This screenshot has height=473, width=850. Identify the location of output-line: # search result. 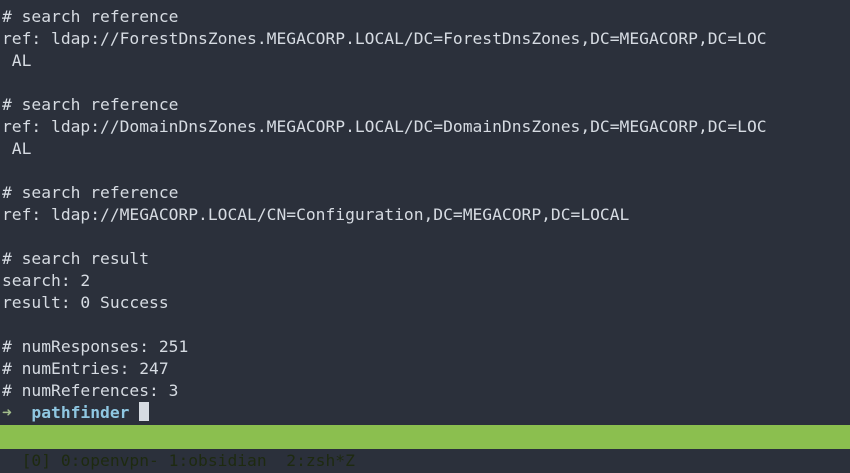
(76, 258).